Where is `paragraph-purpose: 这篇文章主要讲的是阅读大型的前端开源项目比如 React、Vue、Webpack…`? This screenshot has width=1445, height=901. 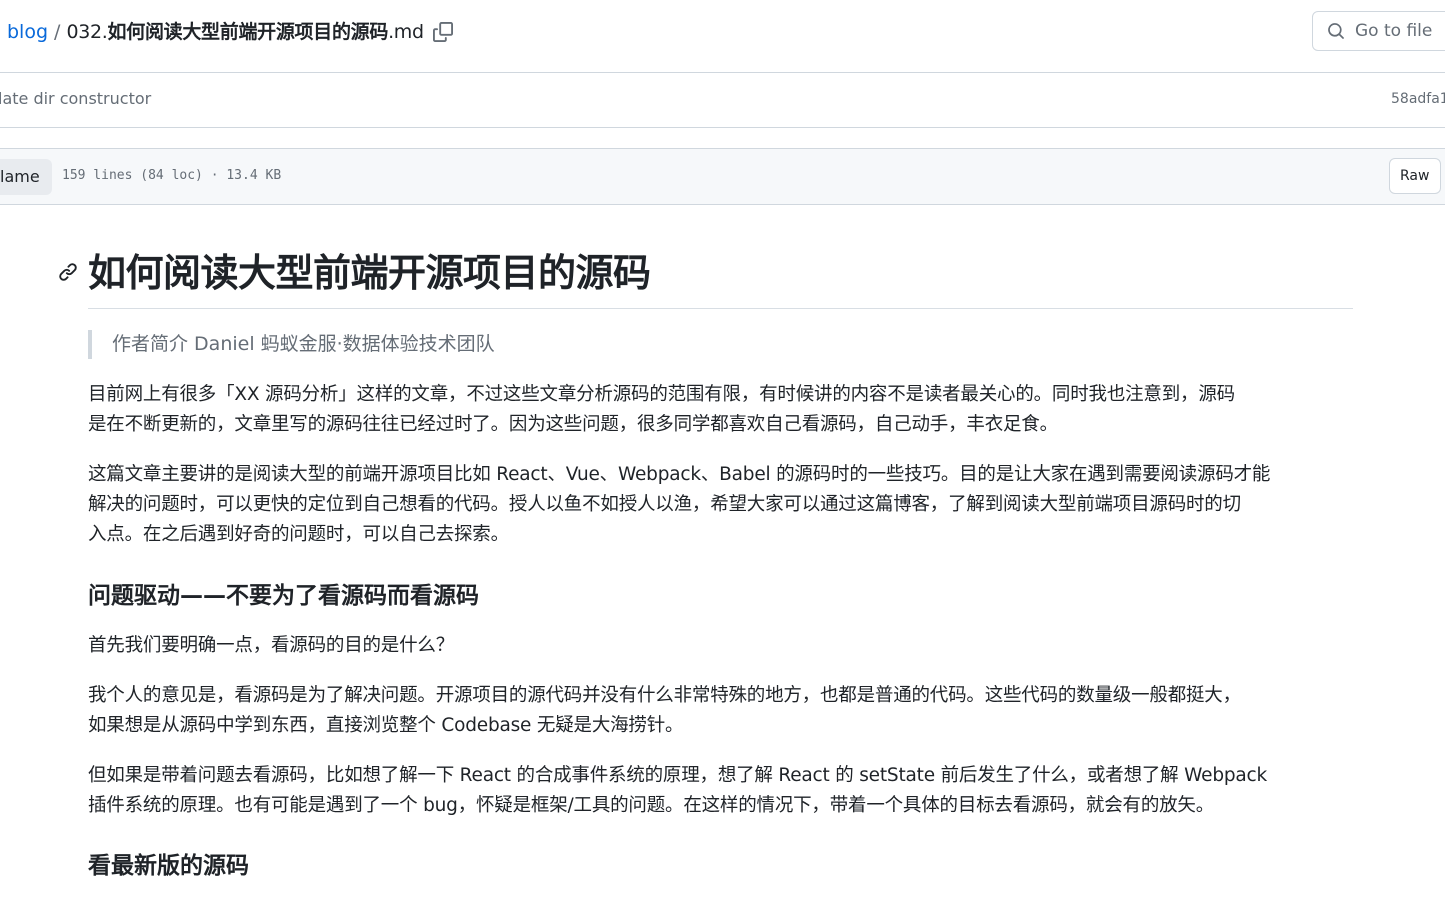
paragraph-purpose: 这篇文章主要讲的是阅读大型的前端开源项目比如 React、Vue、Webpack… is located at coordinates (723, 505).